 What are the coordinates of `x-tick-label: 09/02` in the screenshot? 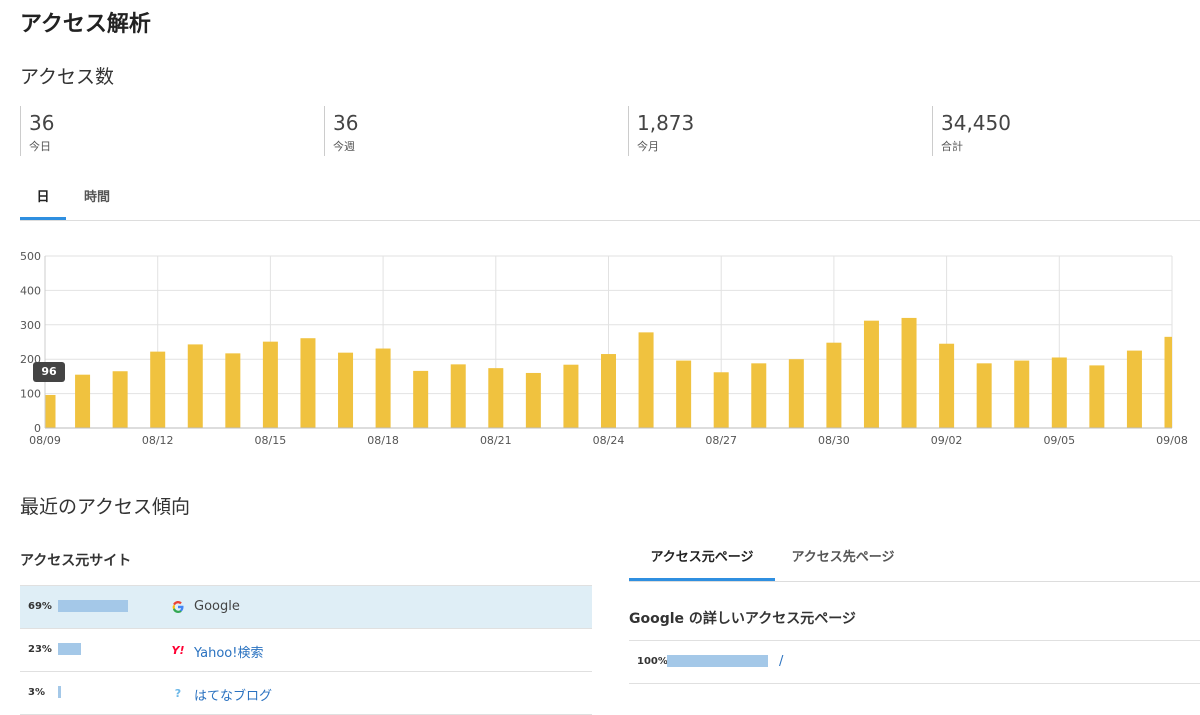 It's located at (947, 440).